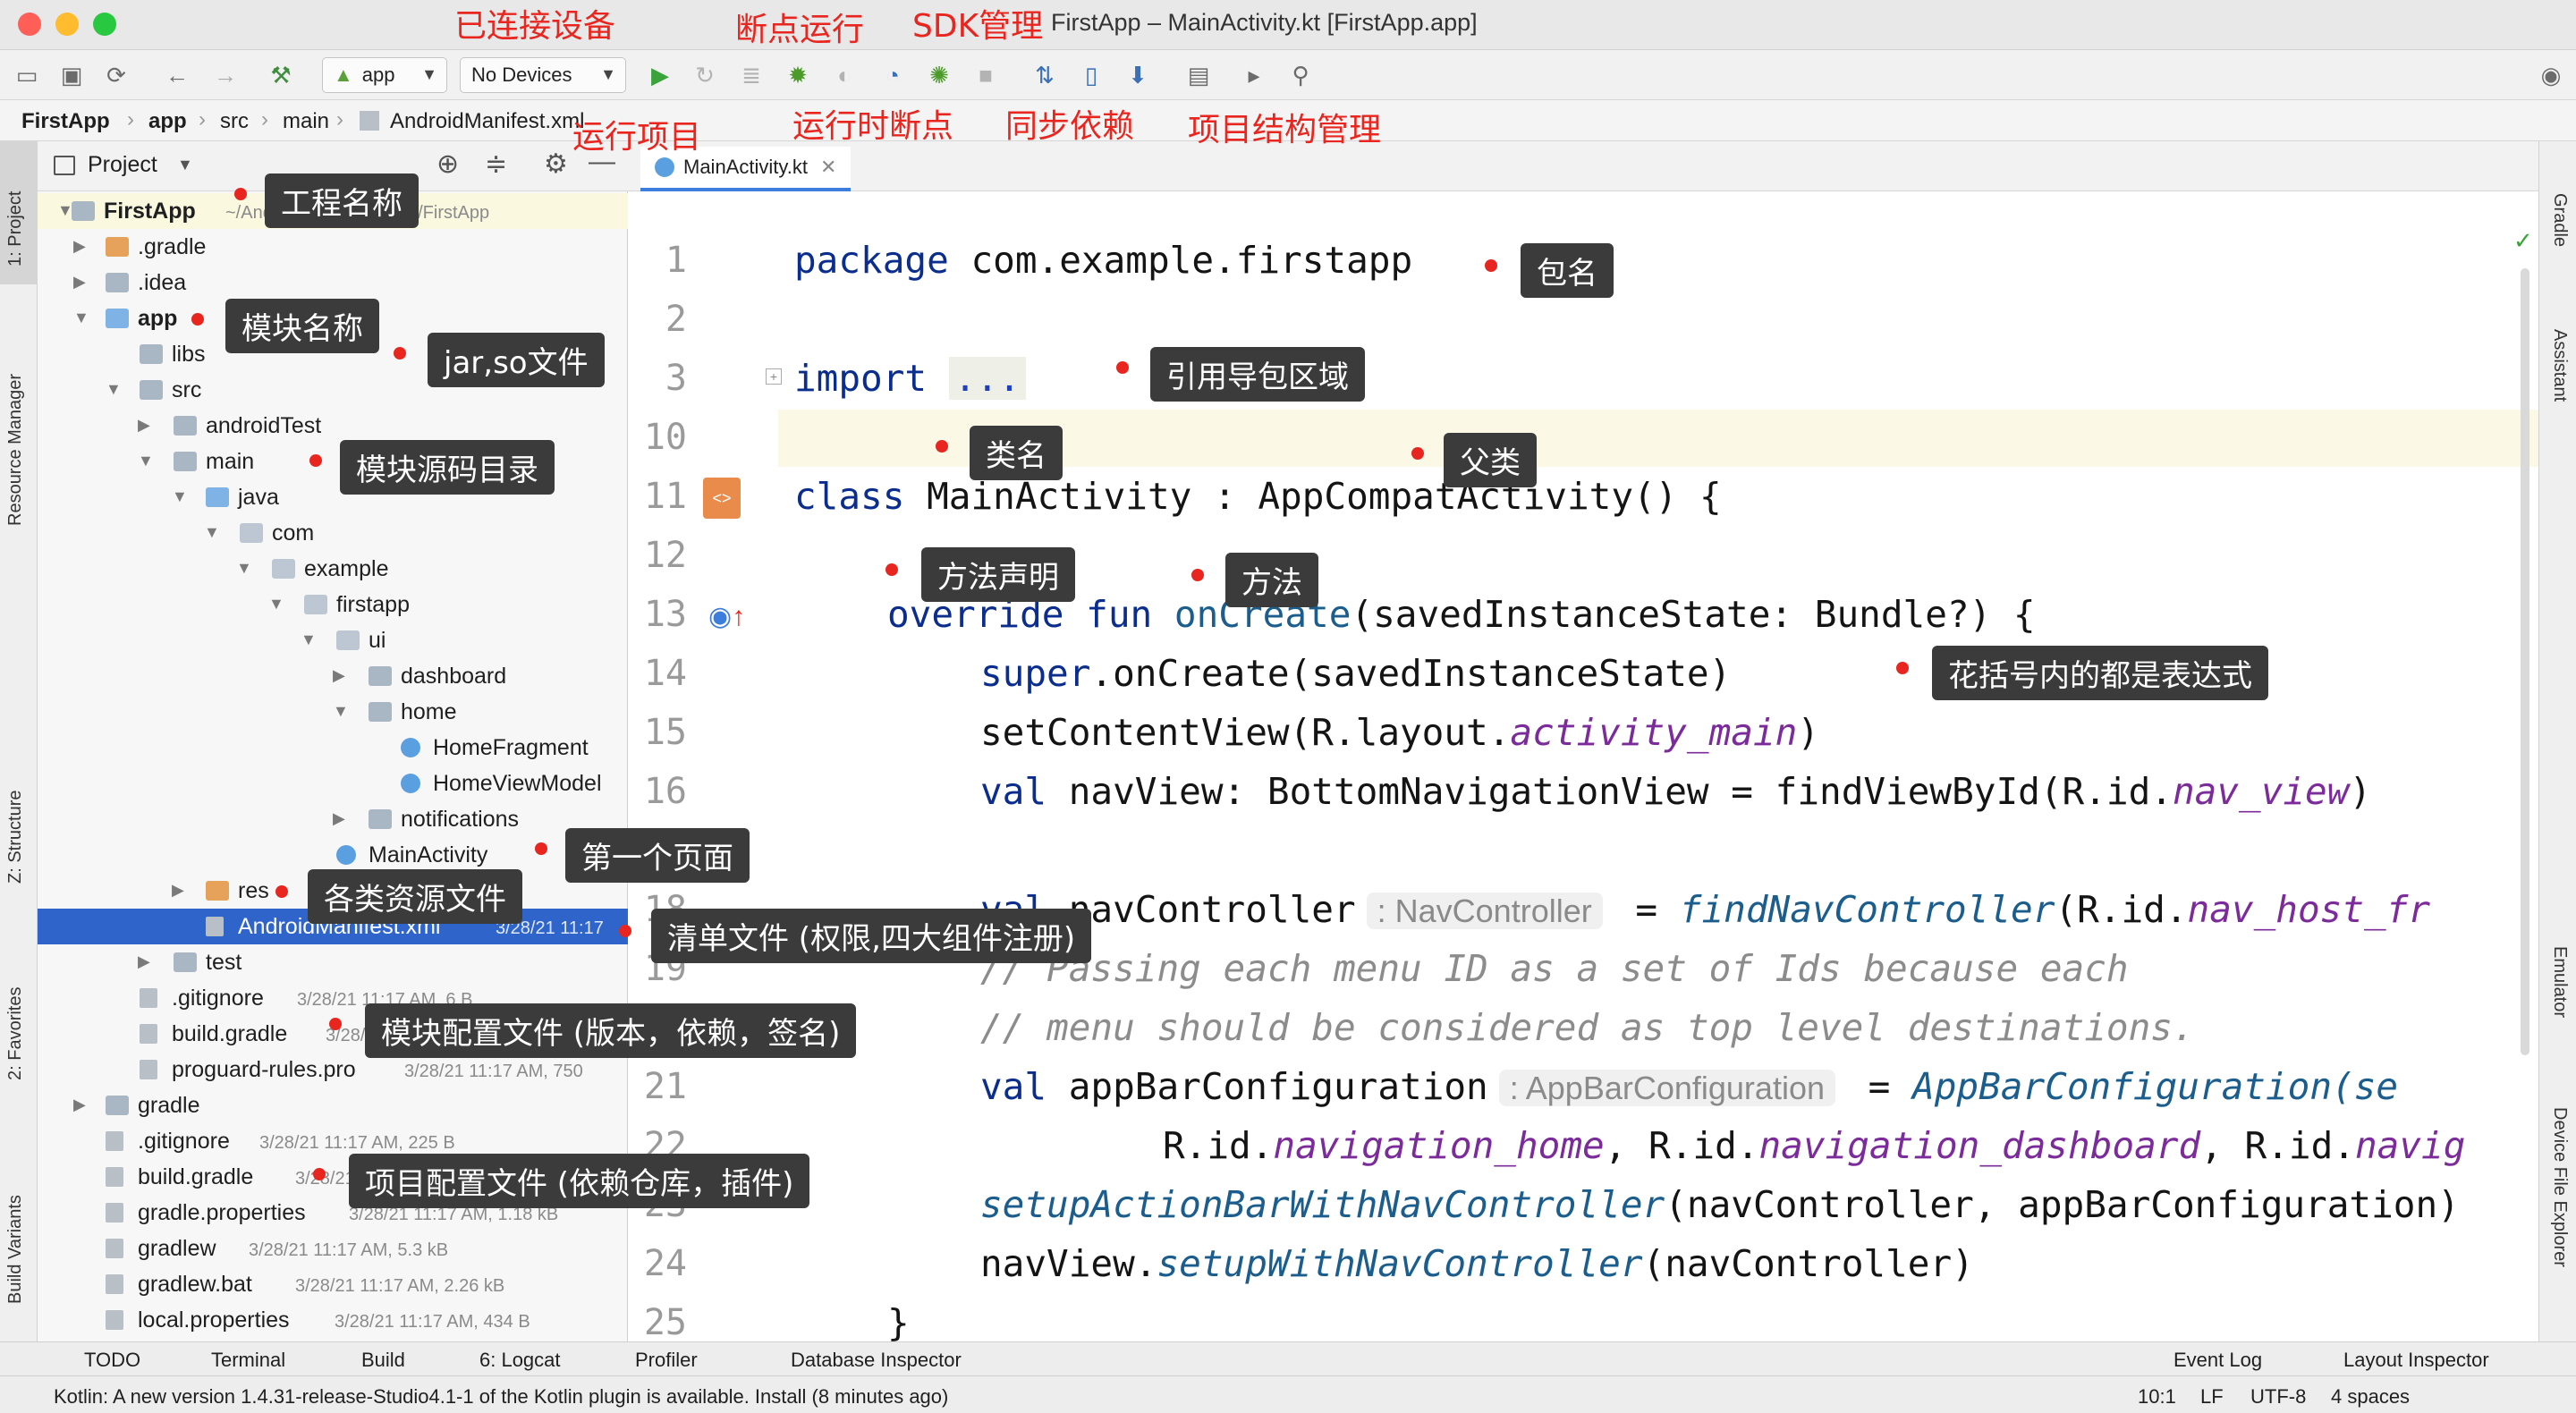 The width and height of the screenshot is (2576, 1413). Describe the element at coordinates (1300, 75) in the screenshot. I see `search-icon: ⚲` at that location.